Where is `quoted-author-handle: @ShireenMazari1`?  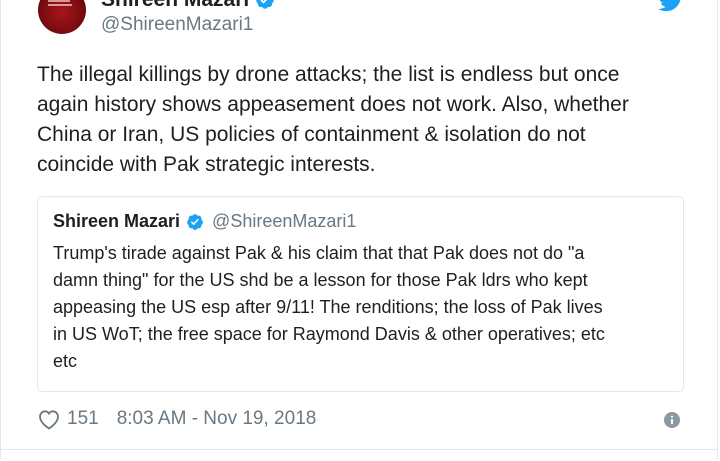
quoted-author-handle: @ShireenMazari1 is located at coordinates (284, 221).